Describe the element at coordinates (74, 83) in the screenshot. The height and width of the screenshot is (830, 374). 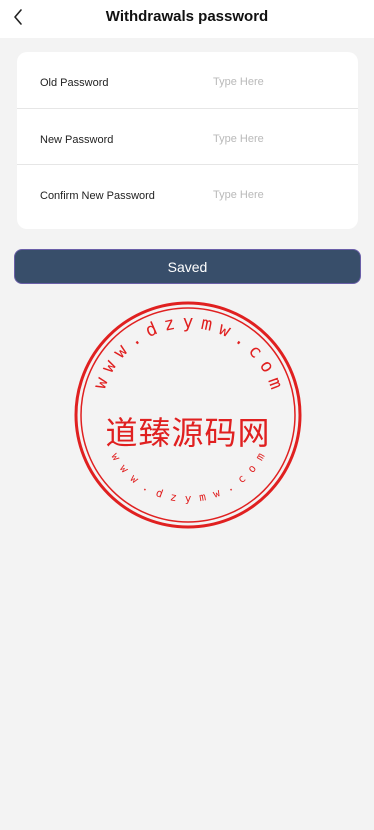
I see `old-password-label: Old Password` at that location.